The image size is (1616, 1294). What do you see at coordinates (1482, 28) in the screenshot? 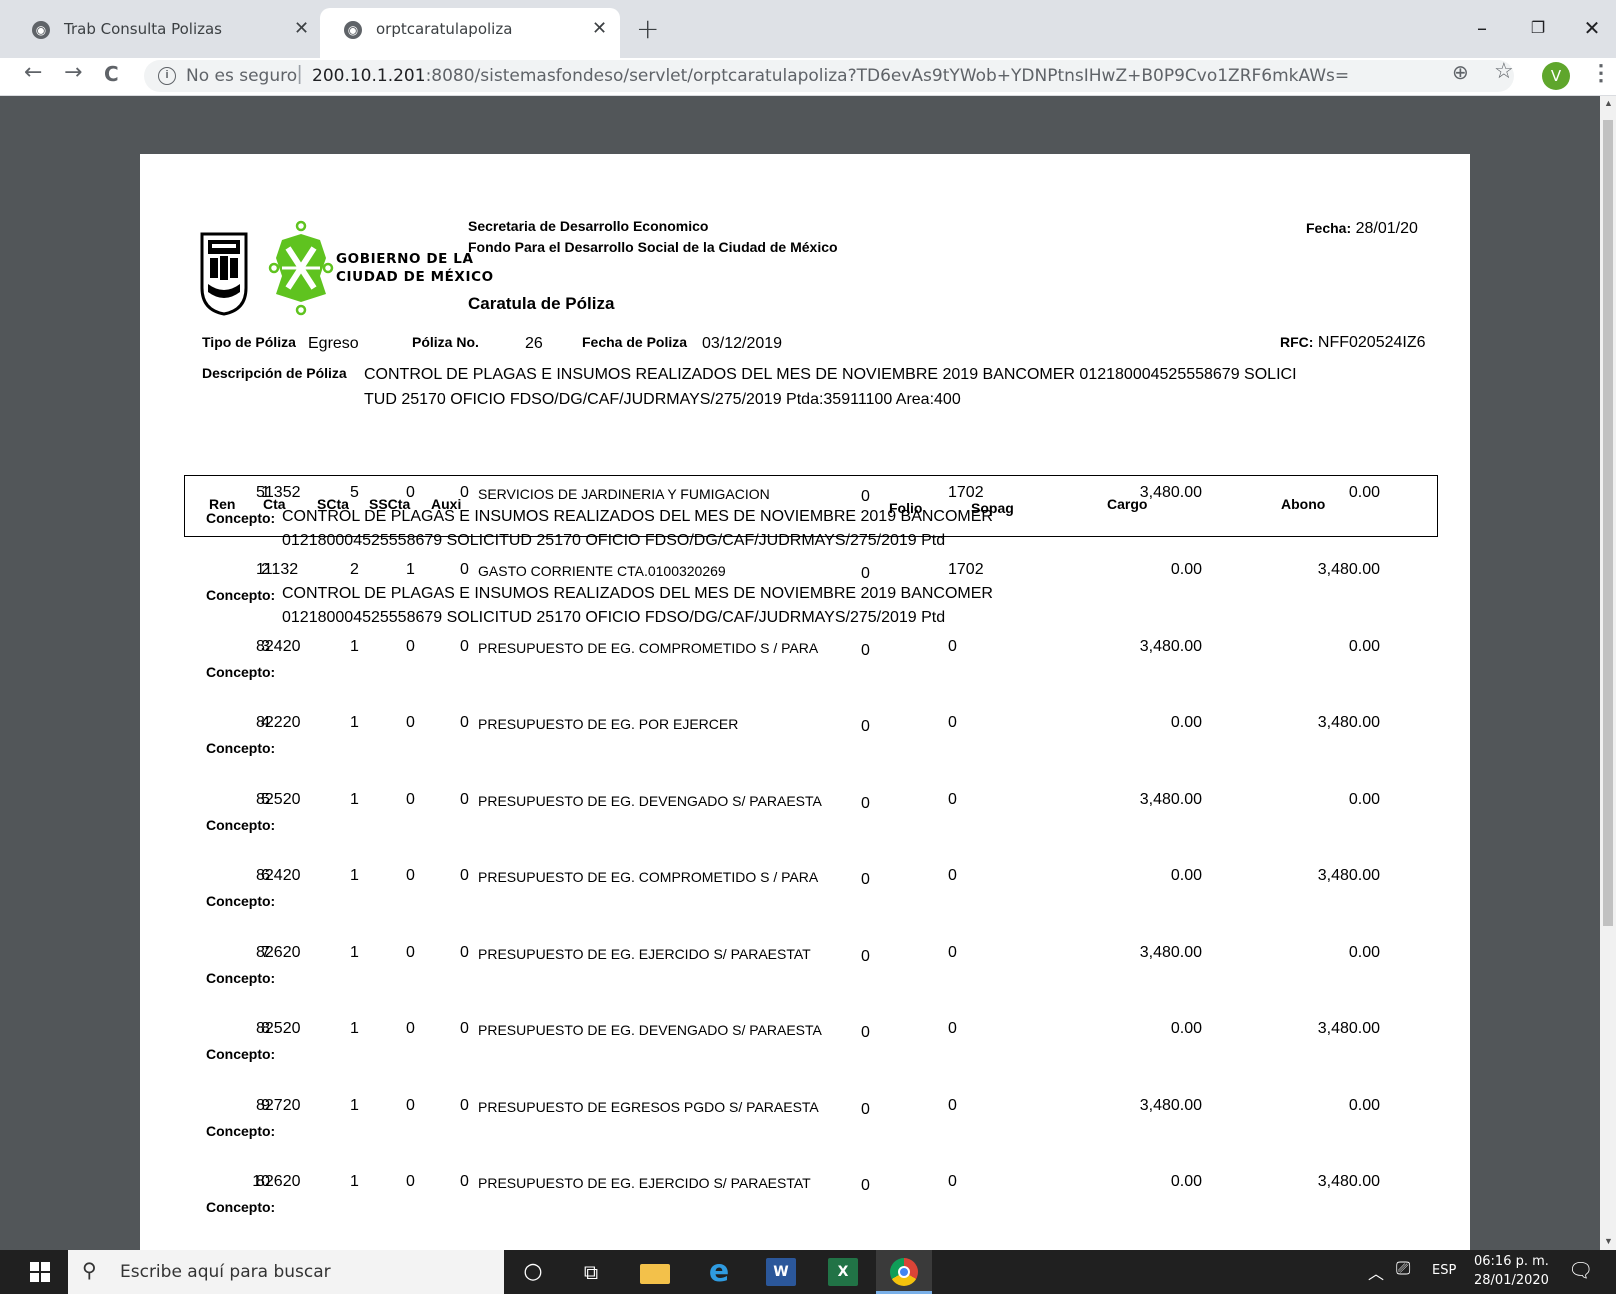
I see `minimize-window-icon: –` at bounding box center [1482, 28].